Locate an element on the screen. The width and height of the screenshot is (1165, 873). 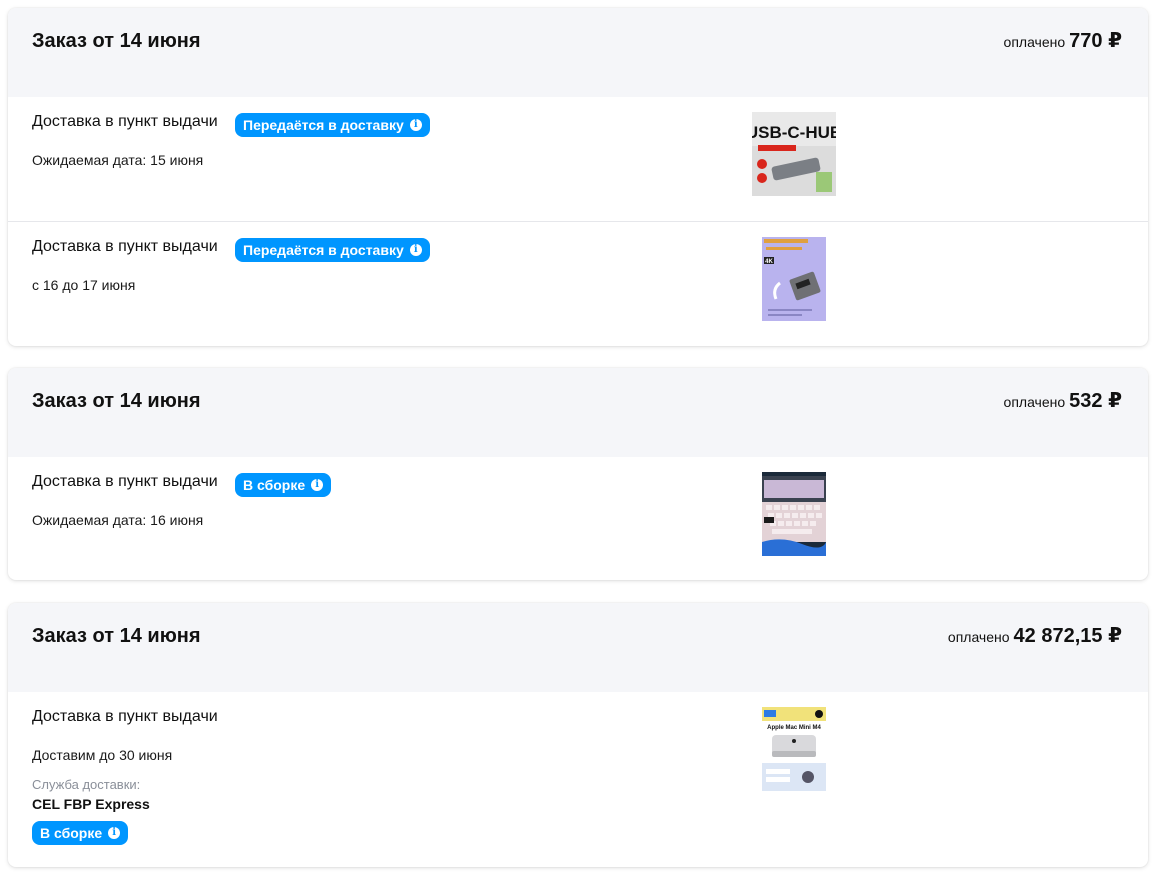
shipment-date: Доставим до 30 июня is located at coordinates (102, 755).